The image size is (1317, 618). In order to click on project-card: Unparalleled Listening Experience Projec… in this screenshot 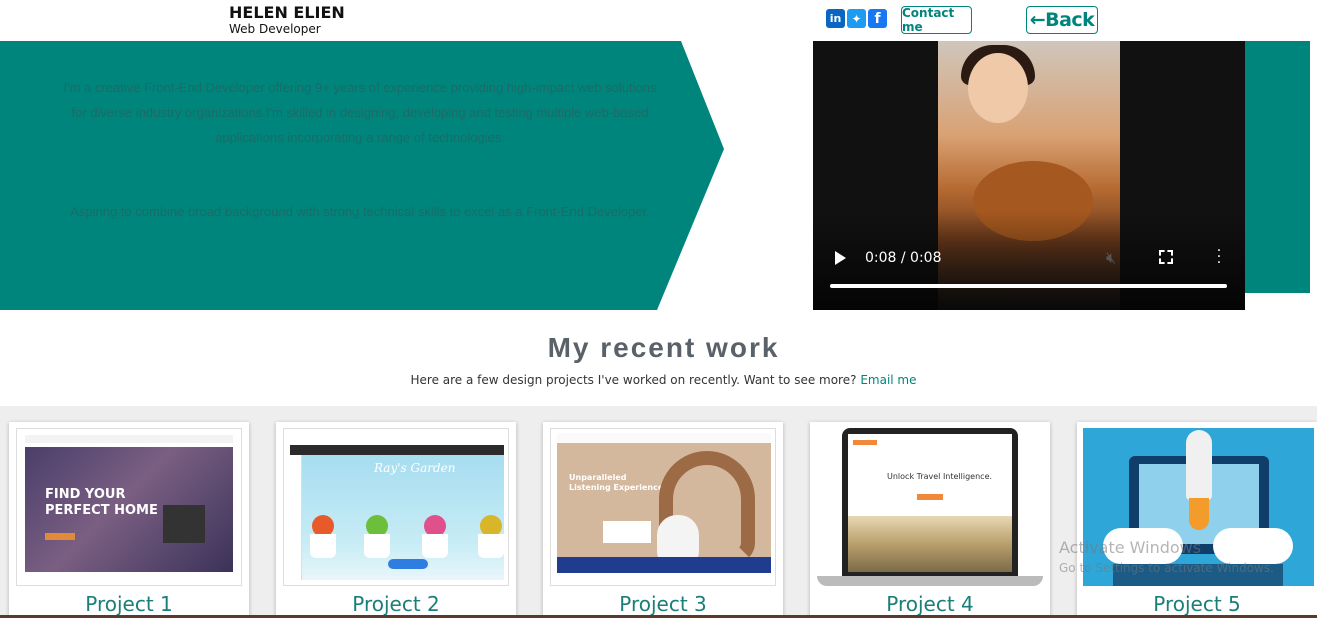, I will do `click(663, 520)`.